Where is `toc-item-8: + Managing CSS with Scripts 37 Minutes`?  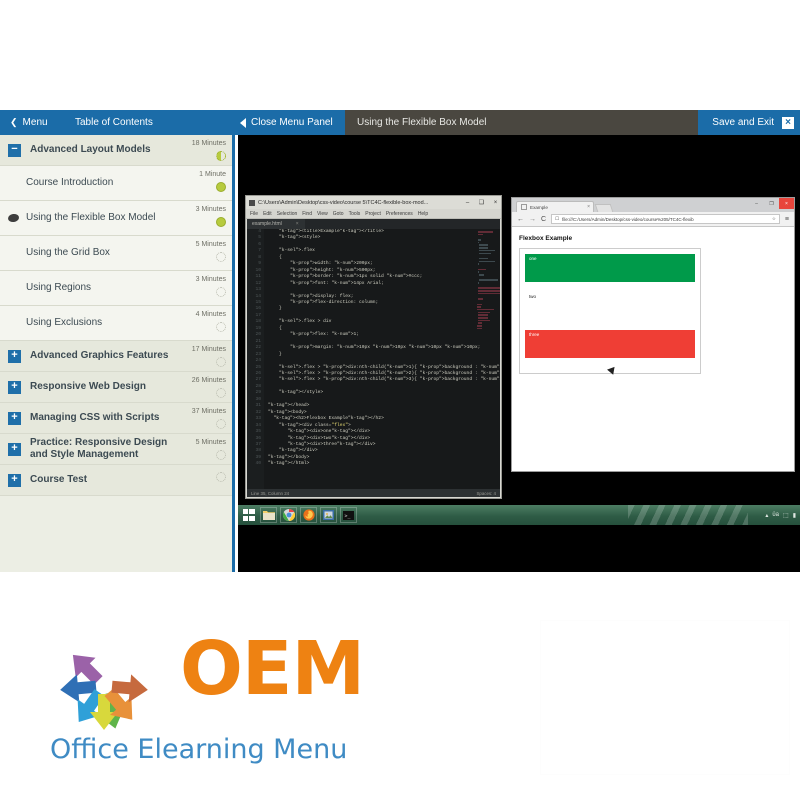
toc-item-8: + Managing CSS with Scripts 37 Minutes is located at coordinates (116, 418).